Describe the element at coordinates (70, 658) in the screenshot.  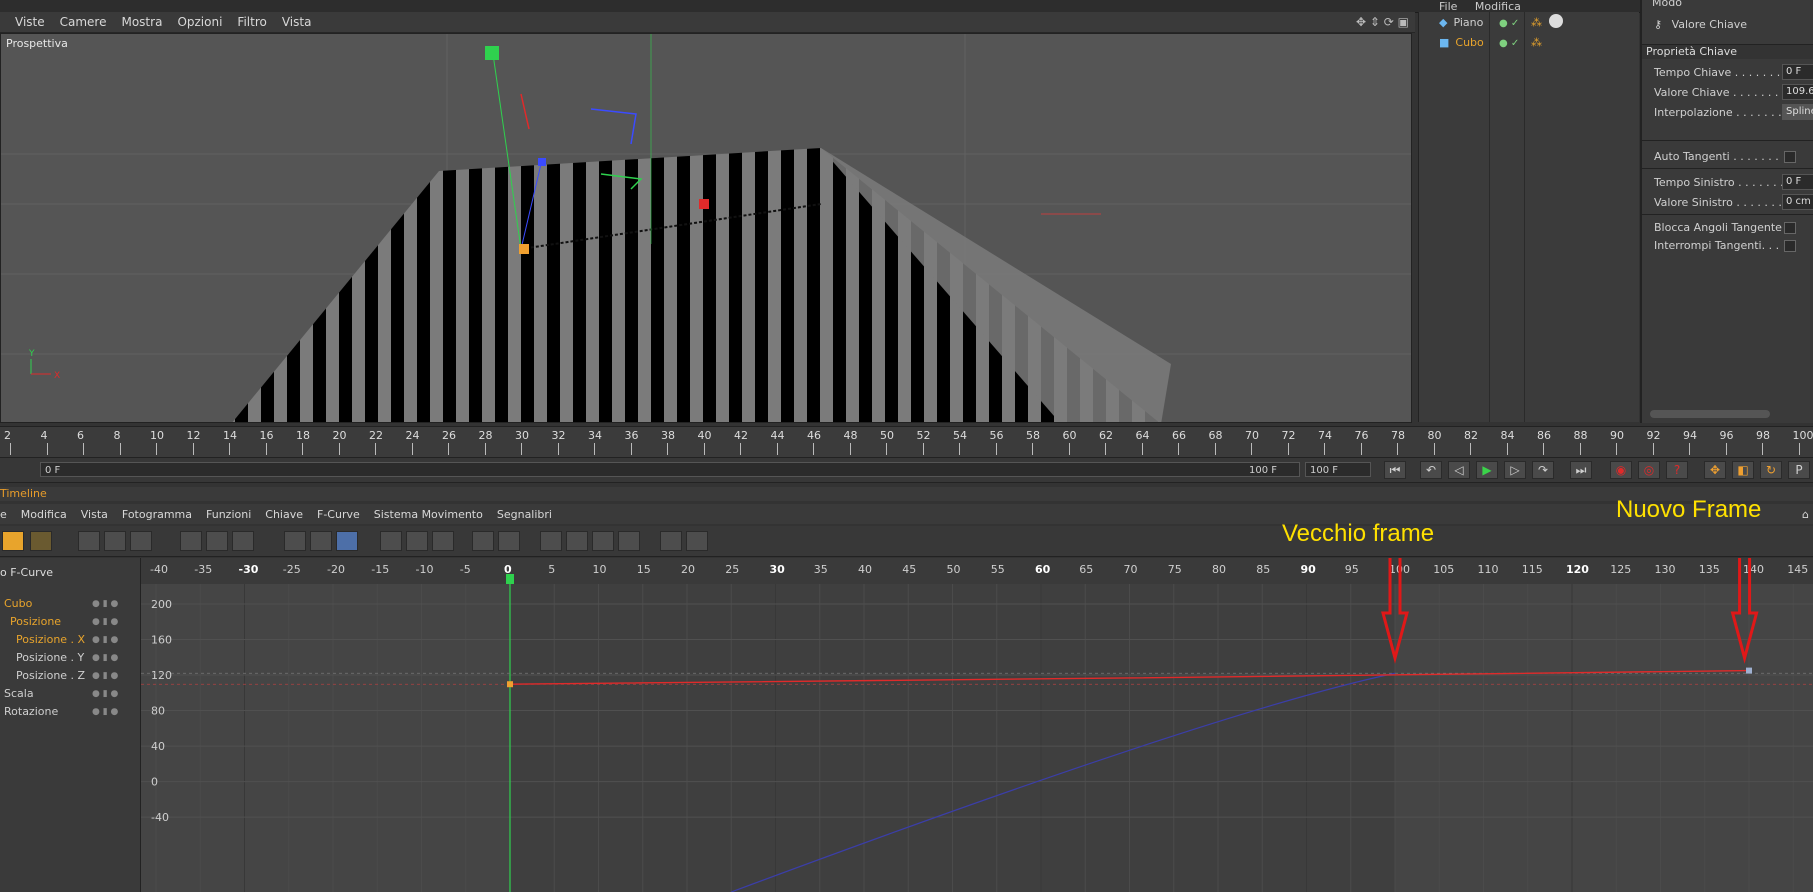
I see `tree-row: Posizione . Y ● ▮ ●` at that location.